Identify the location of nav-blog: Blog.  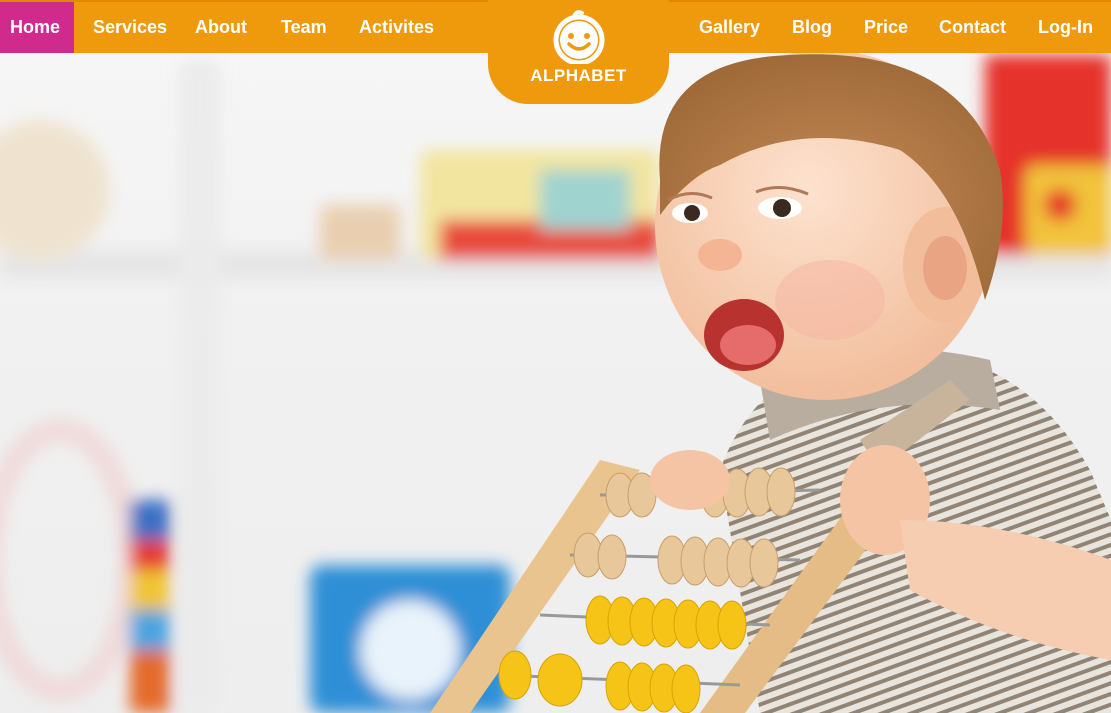
(812, 27).